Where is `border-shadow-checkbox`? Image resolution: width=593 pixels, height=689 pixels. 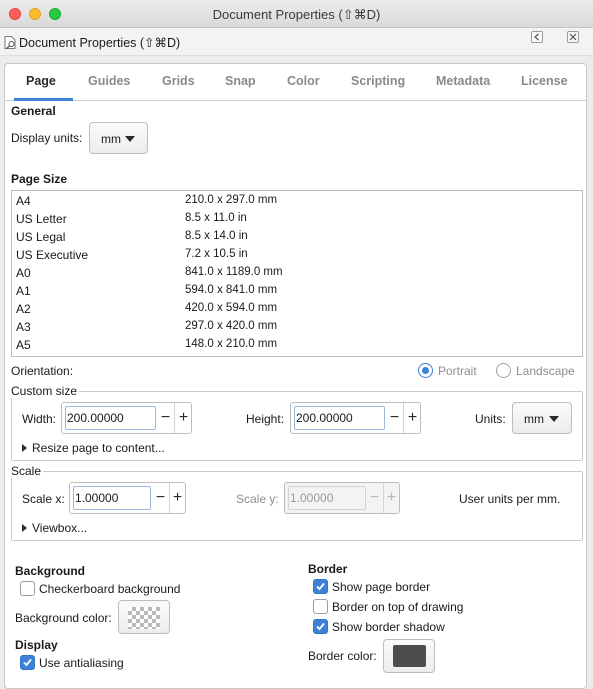 border-shadow-checkbox is located at coordinates (320, 626).